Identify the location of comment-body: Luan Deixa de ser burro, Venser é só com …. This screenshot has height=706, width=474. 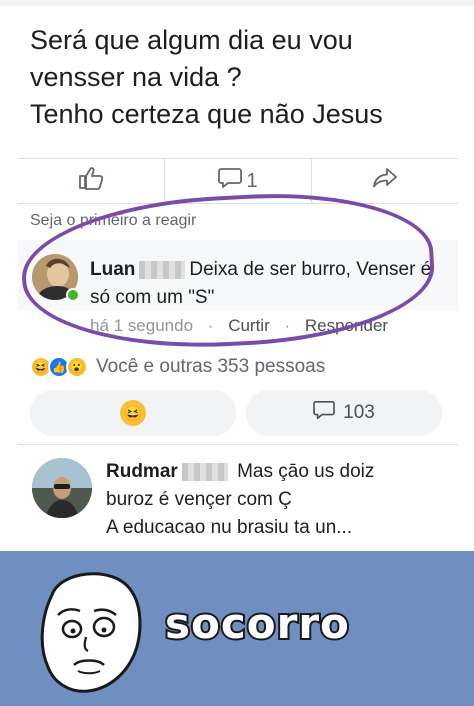
(268, 284).